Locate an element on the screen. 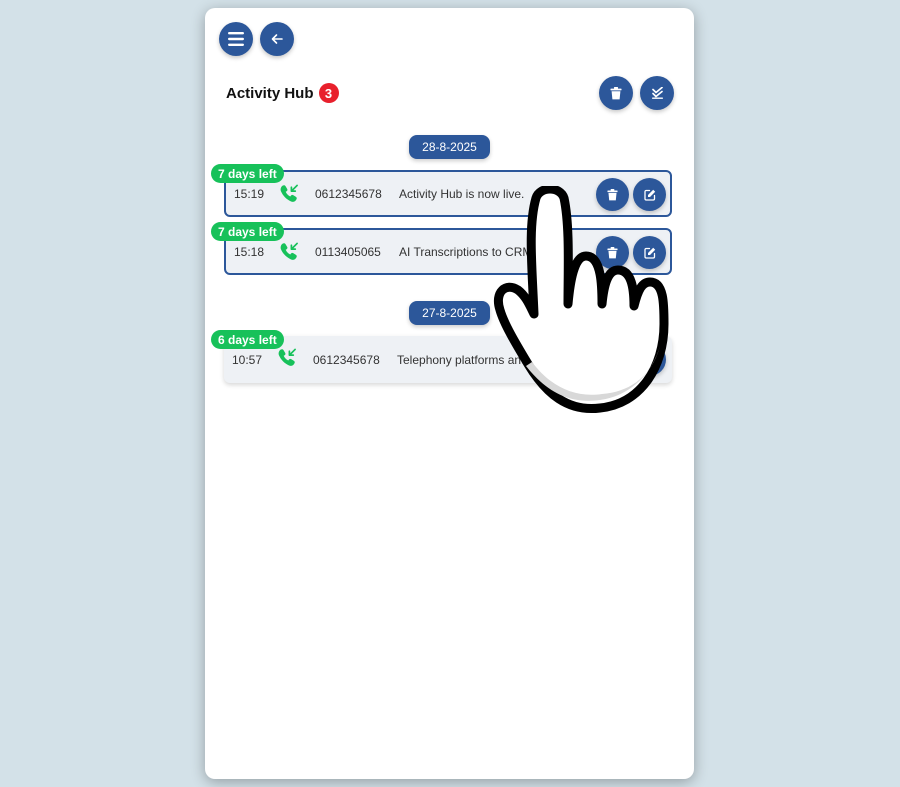  hamburger-menu-icon is located at coordinates (236, 39).